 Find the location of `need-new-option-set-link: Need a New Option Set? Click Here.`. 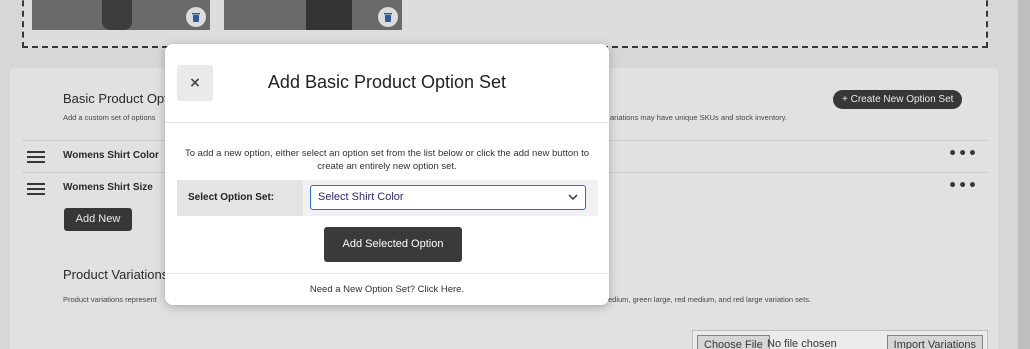

need-new-option-set-link: Need a New Option Set? Click Here. is located at coordinates (387, 289).